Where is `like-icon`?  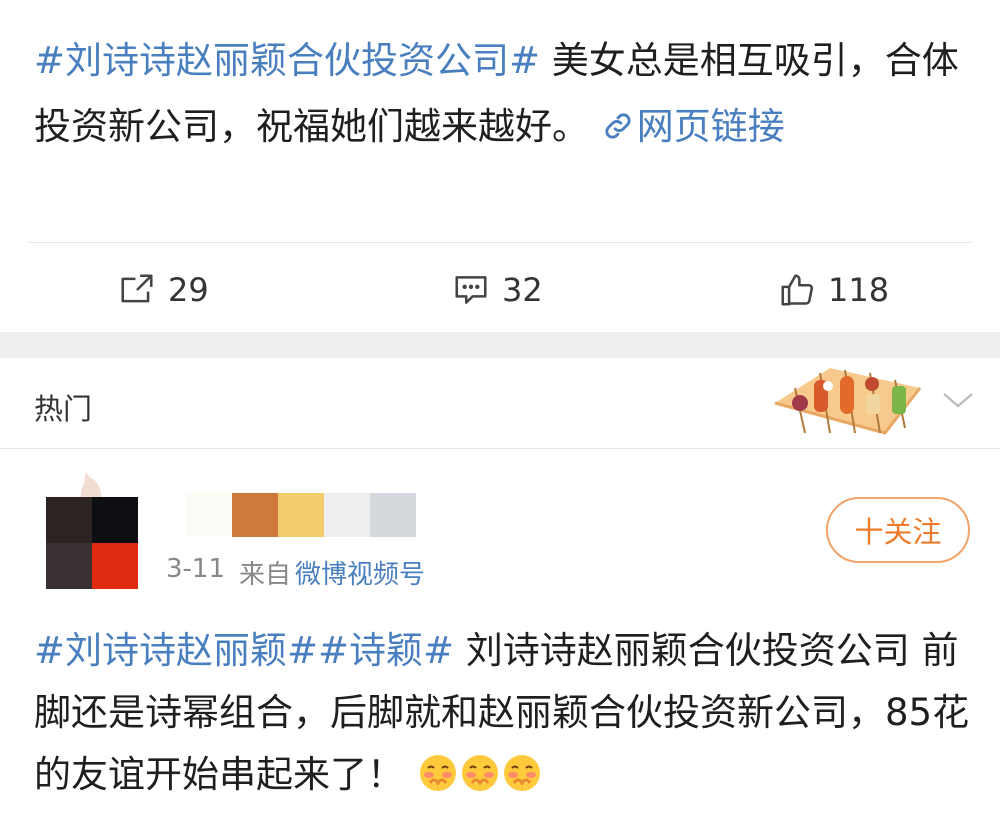 like-icon is located at coordinates (797, 290).